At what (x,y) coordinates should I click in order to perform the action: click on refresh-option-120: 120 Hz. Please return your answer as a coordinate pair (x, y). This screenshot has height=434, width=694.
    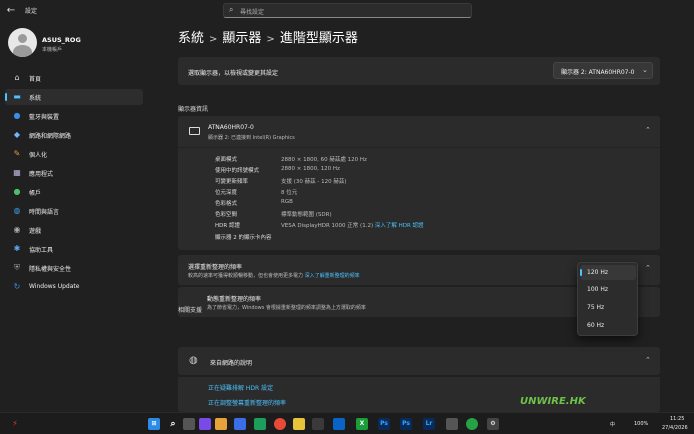
    Looking at the image, I should click on (608, 272).